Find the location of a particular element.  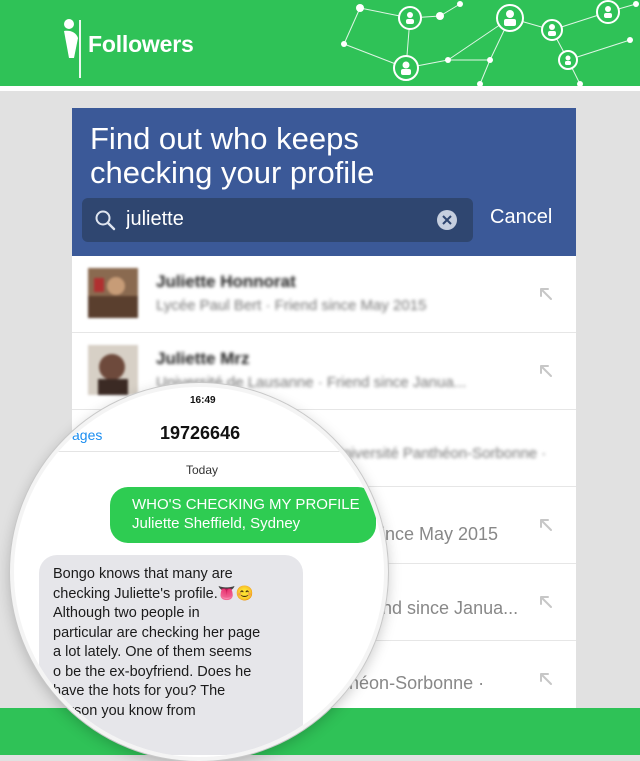

incoming-line: o be the ex-boyfriend. Does he is located at coordinates (152, 671).